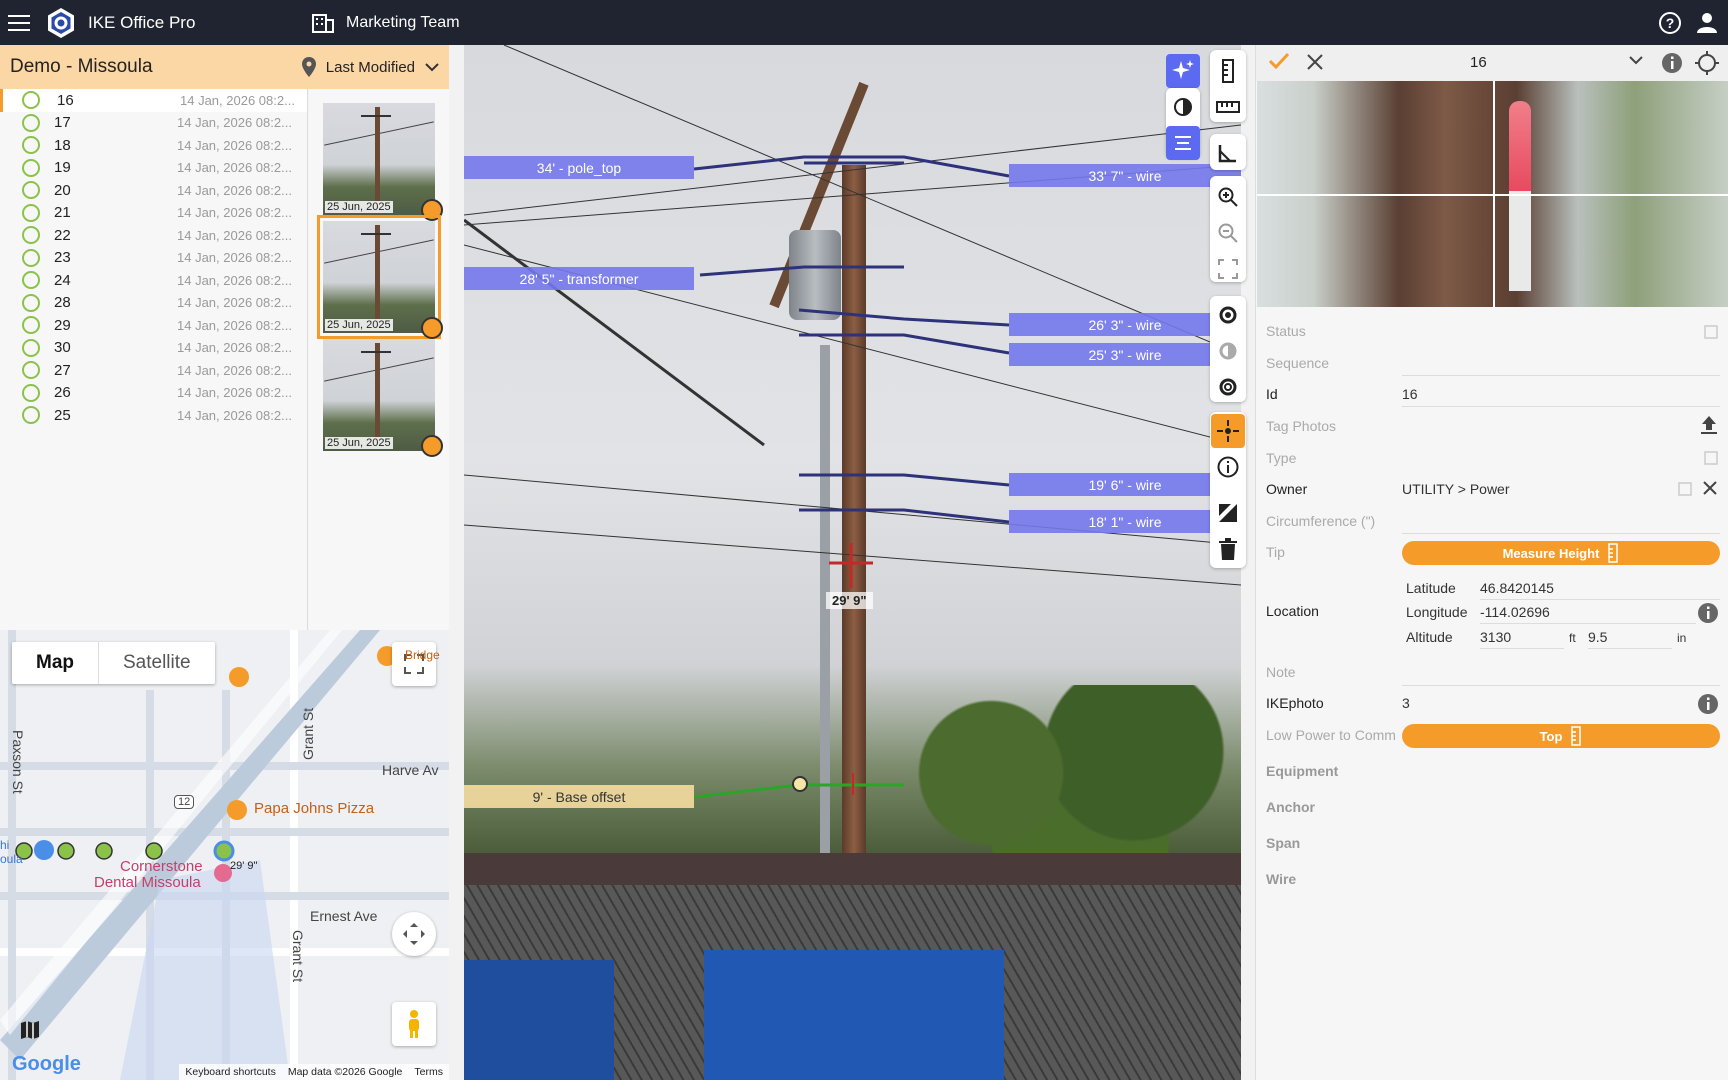 The width and height of the screenshot is (1728, 1080). I want to click on confirm-icon, so click(1279, 63).